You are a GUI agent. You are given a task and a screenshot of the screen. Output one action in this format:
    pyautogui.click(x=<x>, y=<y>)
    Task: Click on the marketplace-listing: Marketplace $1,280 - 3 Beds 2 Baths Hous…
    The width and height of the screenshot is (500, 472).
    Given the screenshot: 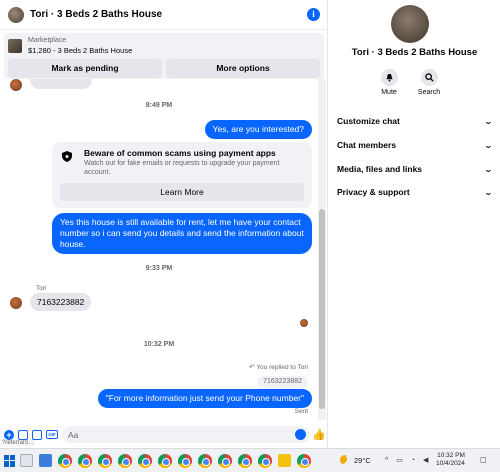 What is the action you would take?
    pyautogui.click(x=164, y=46)
    